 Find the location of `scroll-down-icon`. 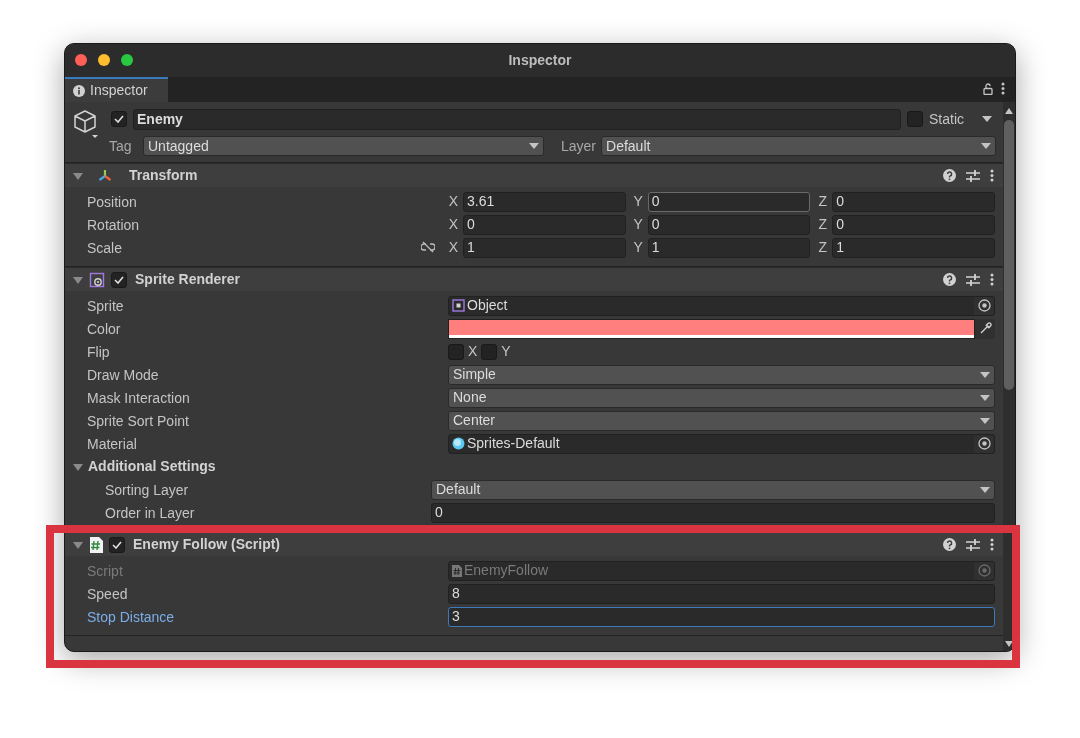

scroll-down-icon is located at coordinates (1009, 644).